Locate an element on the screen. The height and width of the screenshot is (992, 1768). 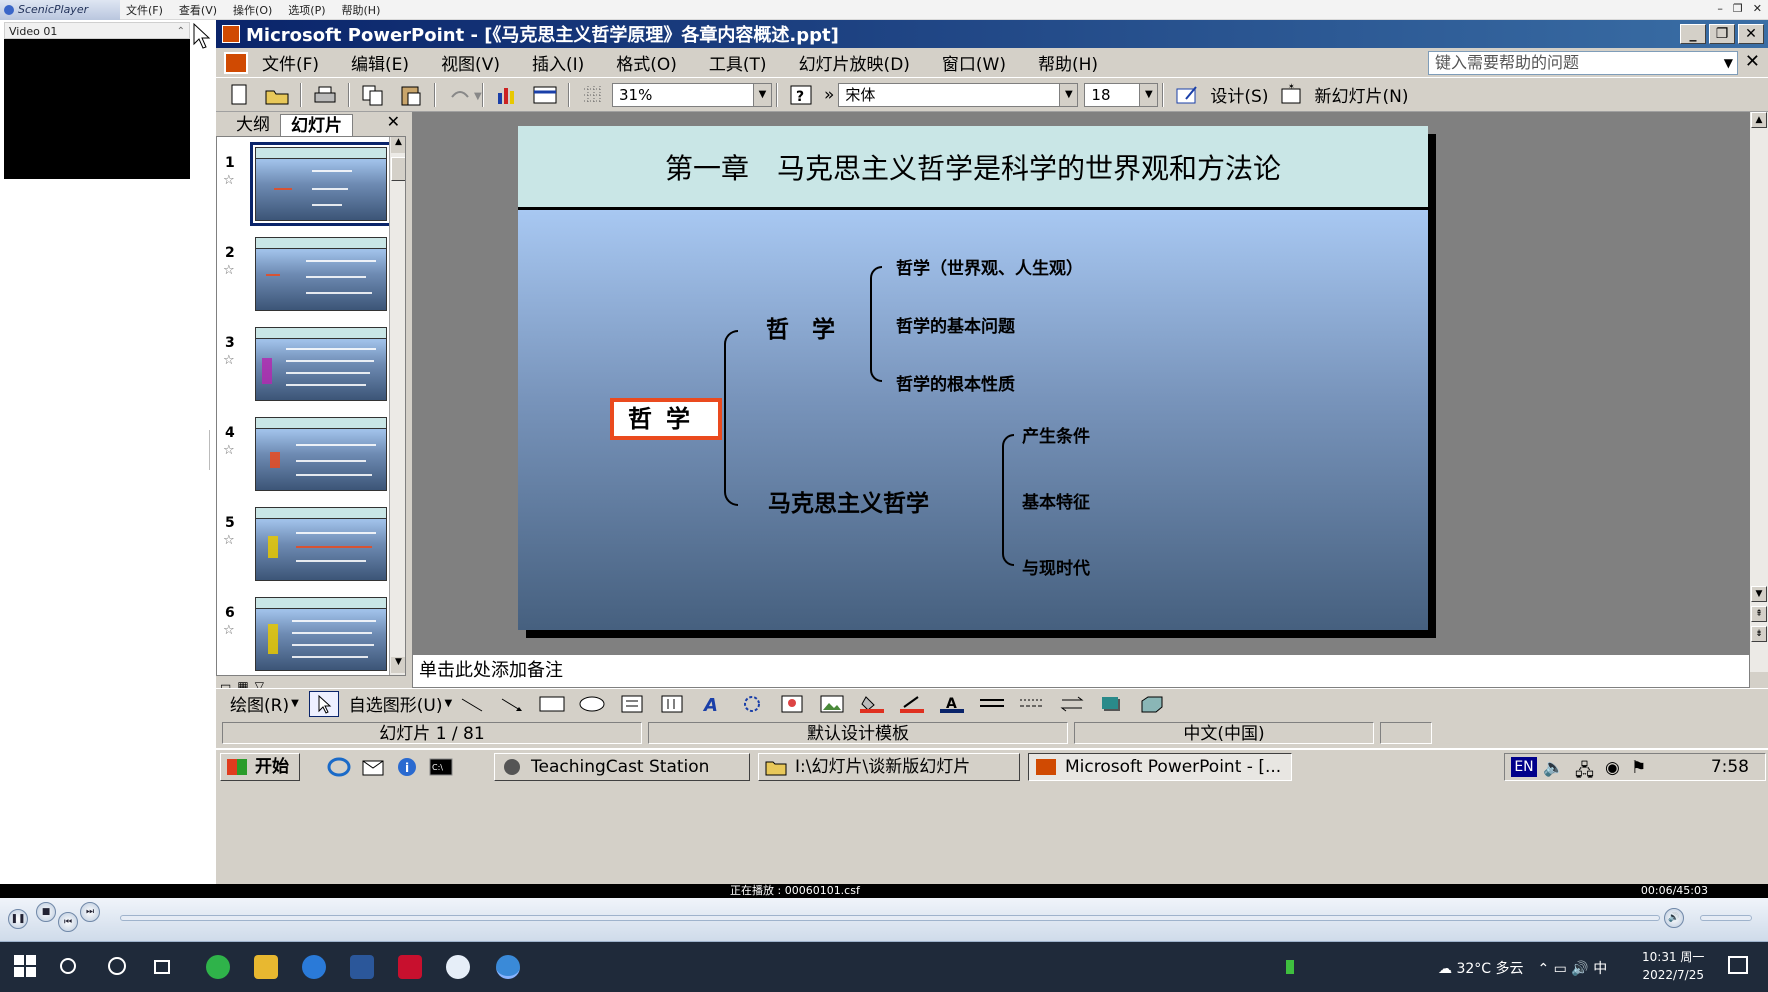
splitter-grip is located at coordinates (212, 450).